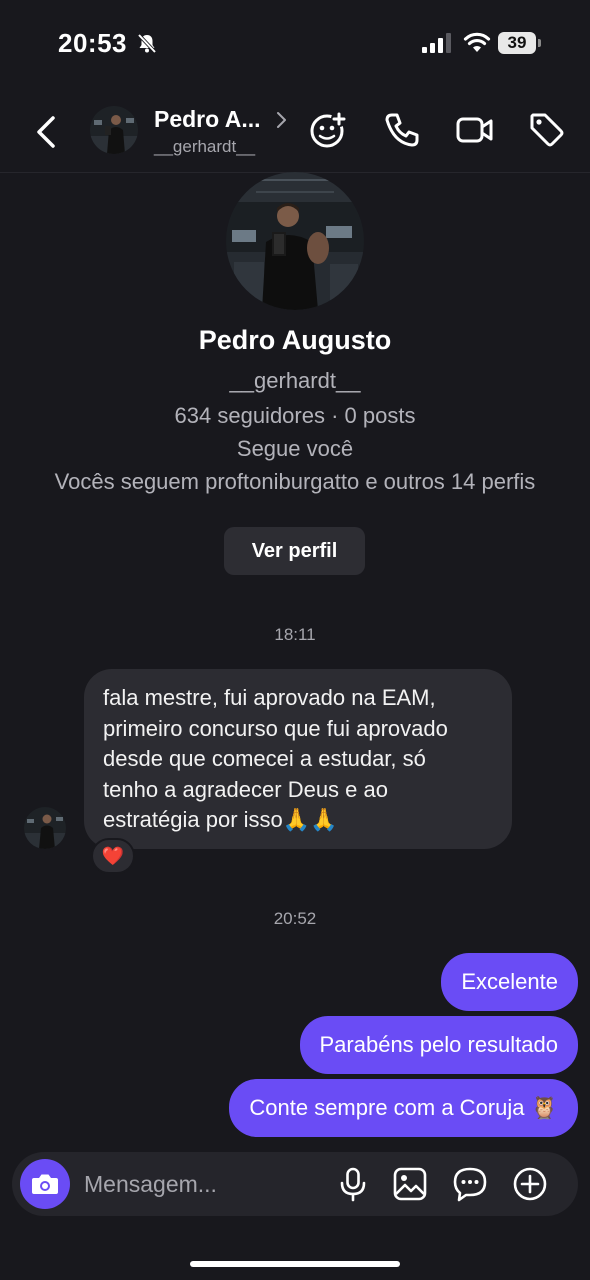 The width and height of the screenshot is (590, 1280). Describe the element at coordinates (295, 918) in the screenshot. I see `message-timestamp: 20:52` at that location.